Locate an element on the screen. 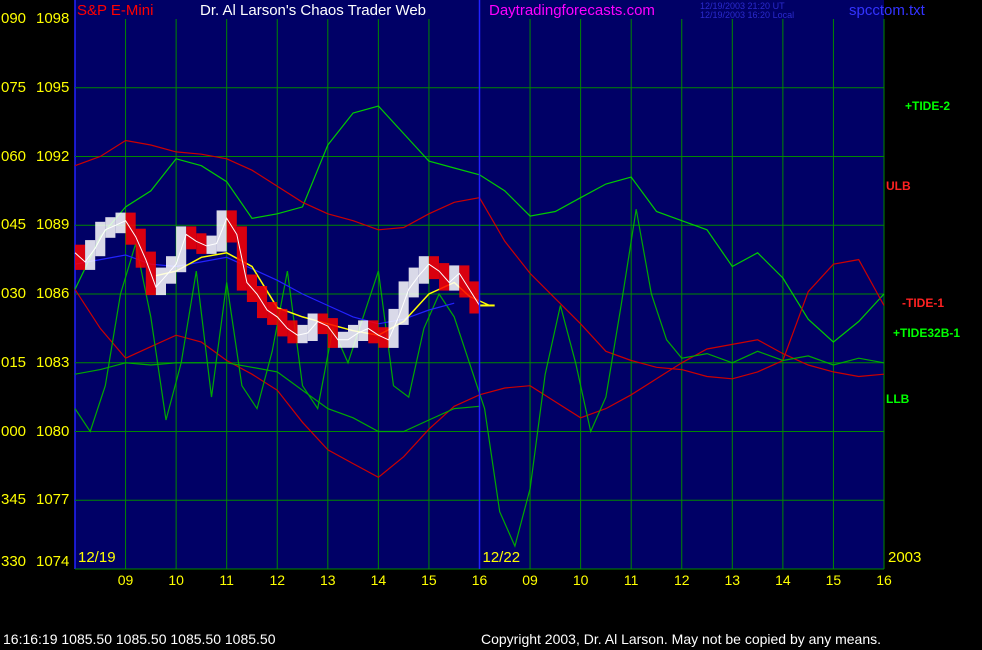 This screenshot has width=982, height=650. site-link: Daytradingforecasts.com is located at coordinates (572, 10).